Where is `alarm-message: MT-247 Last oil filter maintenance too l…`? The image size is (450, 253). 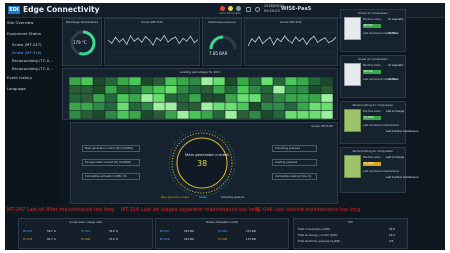 alarm-message: MT-247 Last oil filter maintenance too l… is located at coordinates (60, 210).